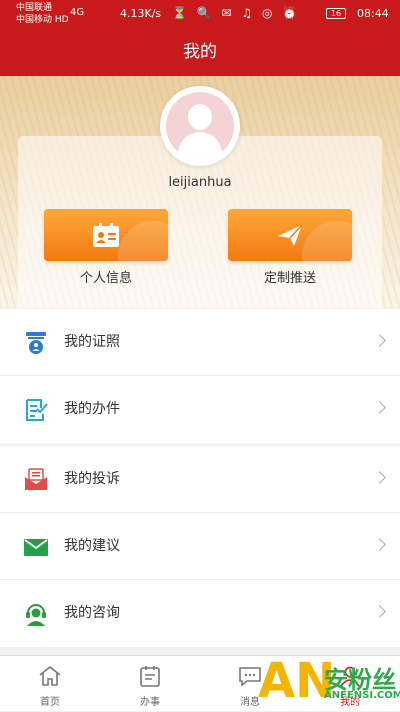 This screenshot has height=712, width=400. Describe the element at coordinates (236, 13) in the screenshot. I see `status-icons: ⏳ 🔍 ✉ ♫ ◎ ⏰` at that location.